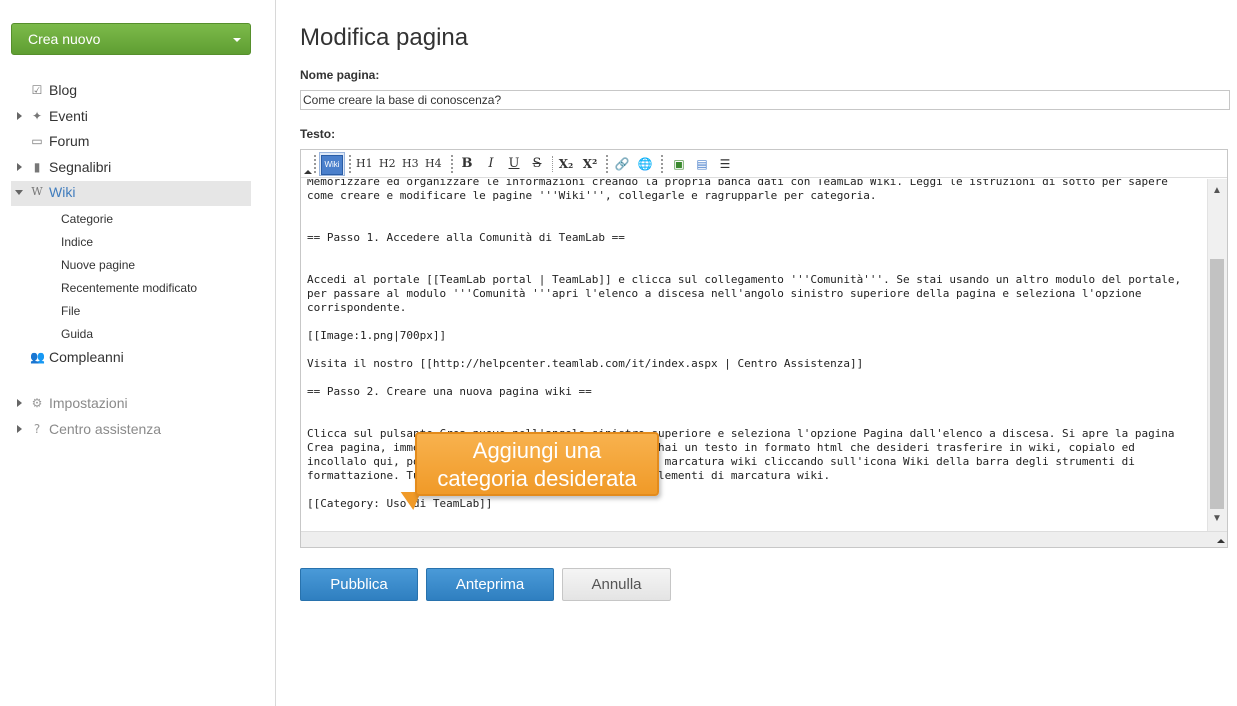 The image size is (1237, 706). Describe the element at coordinates (1221, 541) in the screenshot. I see `resize-grip-icon` at that location.